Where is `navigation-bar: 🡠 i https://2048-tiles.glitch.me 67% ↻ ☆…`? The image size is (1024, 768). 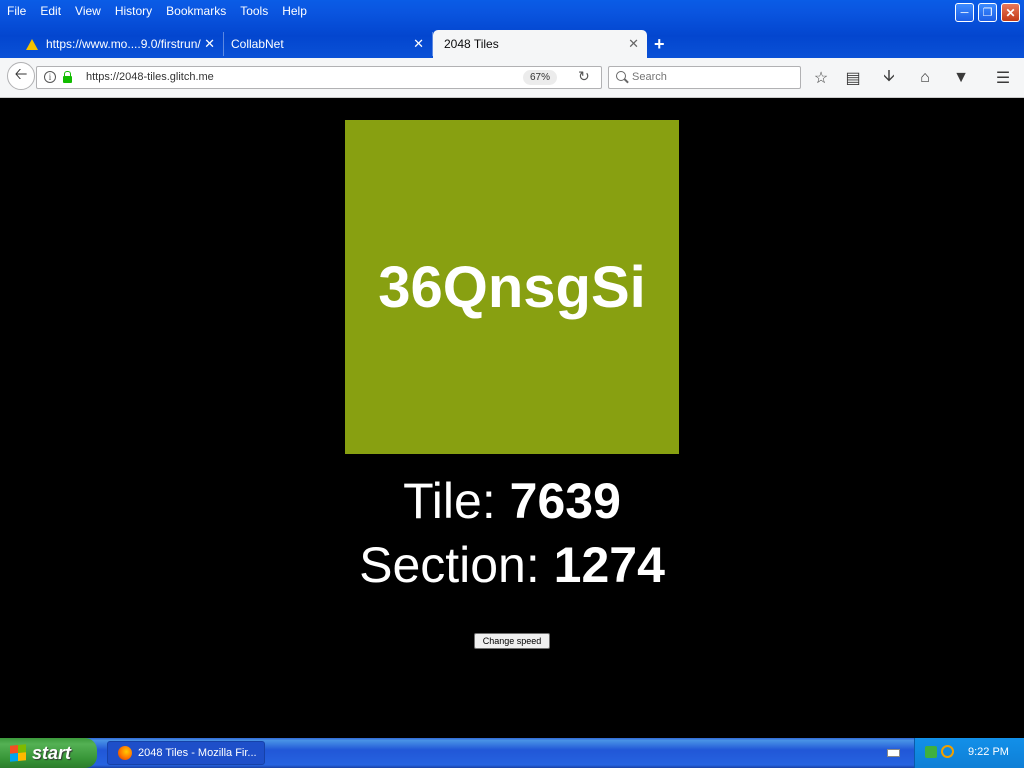 navigation-bar: 🡠 i https://2048-tiles.glitch.me 67% ↻ ☆… is located at coordinates (512, 78).